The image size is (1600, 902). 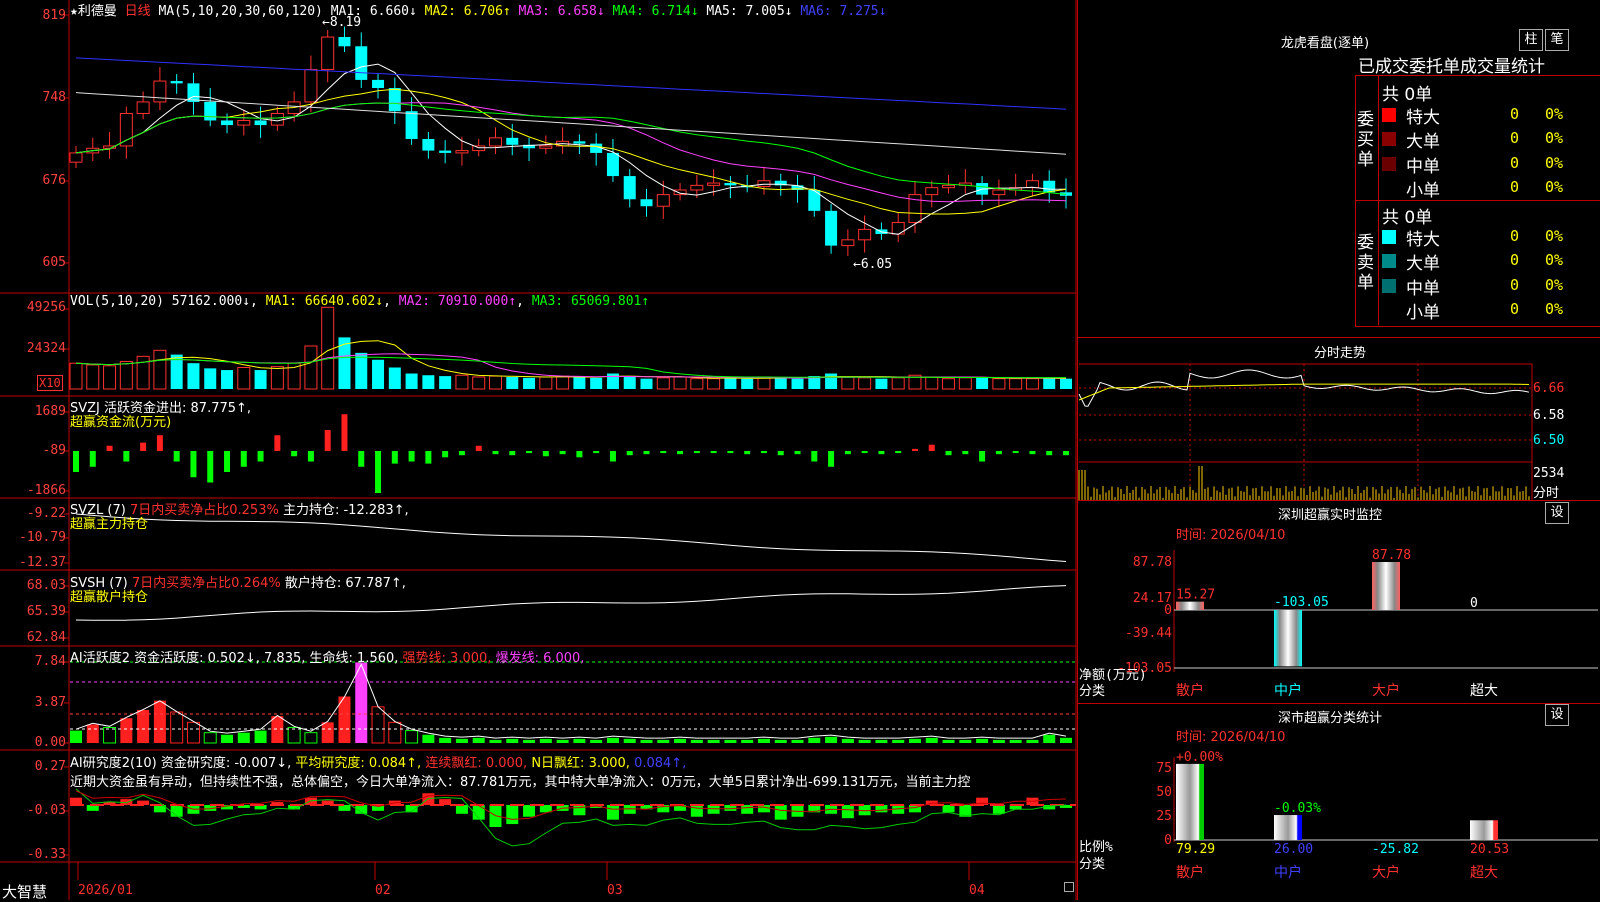 I want to click on vol-ma3: MA3: 65069.801↑, so click(x=590, y=301).